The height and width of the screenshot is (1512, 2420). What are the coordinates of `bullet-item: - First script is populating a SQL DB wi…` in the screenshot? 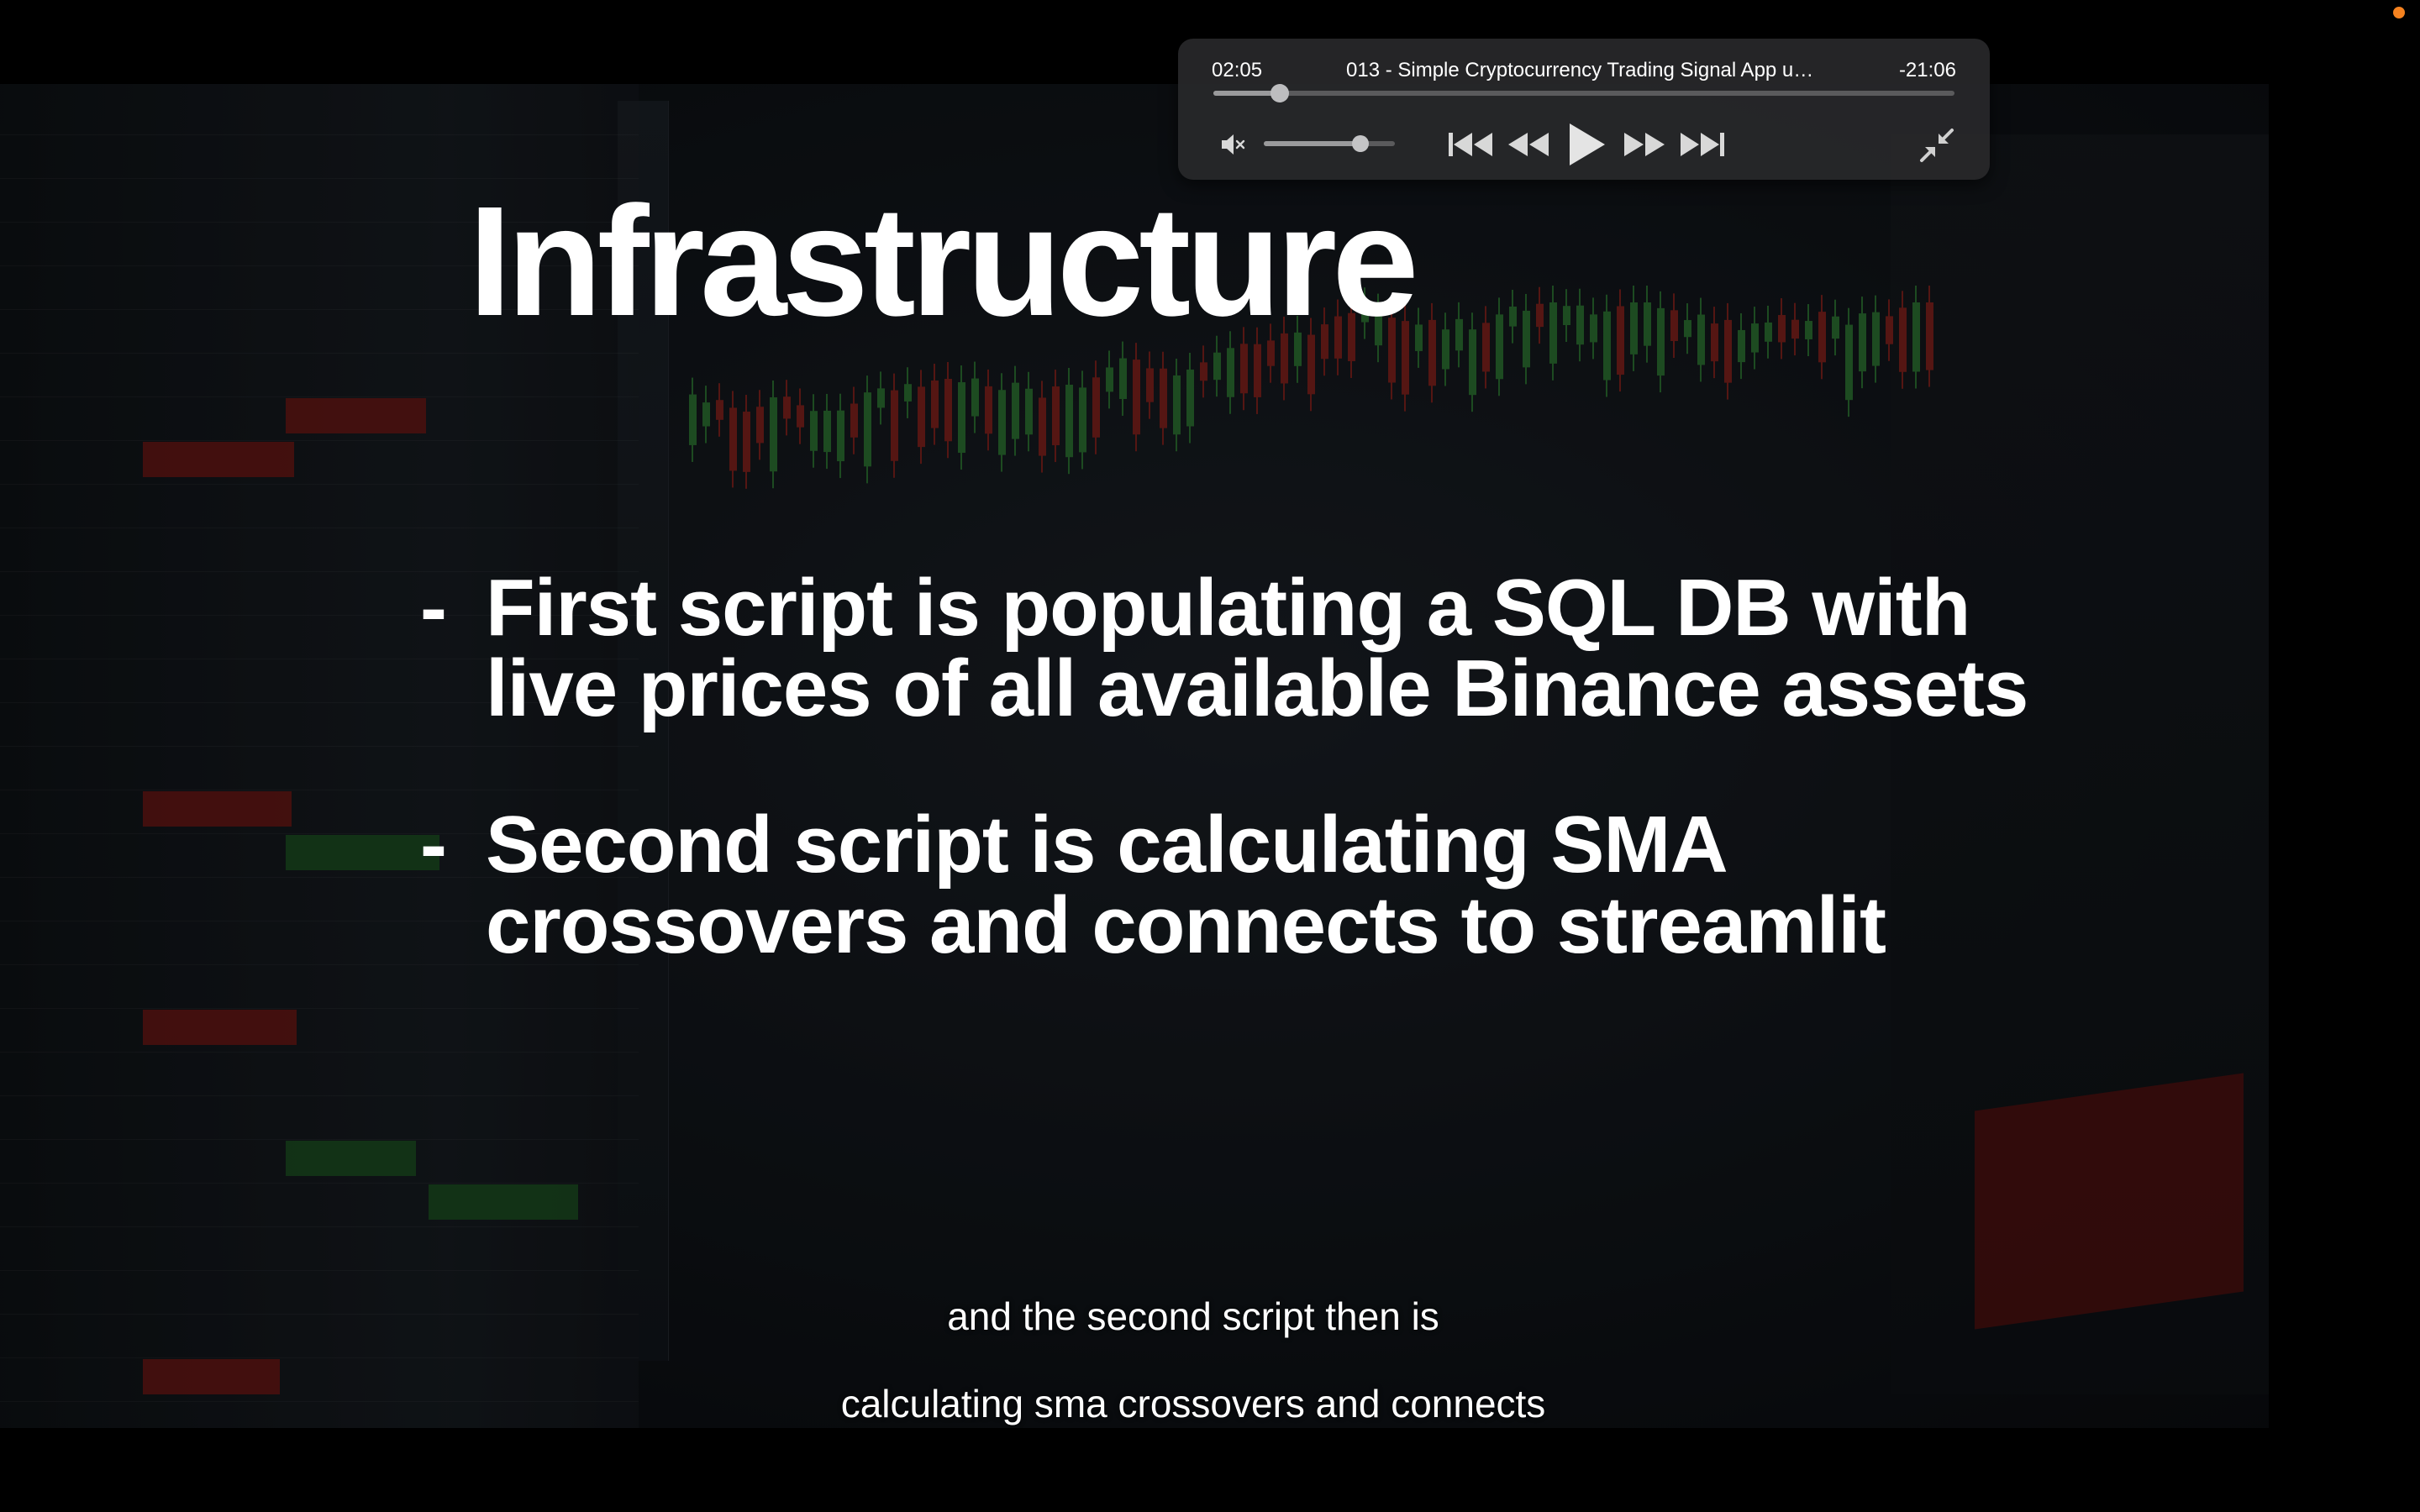 It's located at (1224, 648).